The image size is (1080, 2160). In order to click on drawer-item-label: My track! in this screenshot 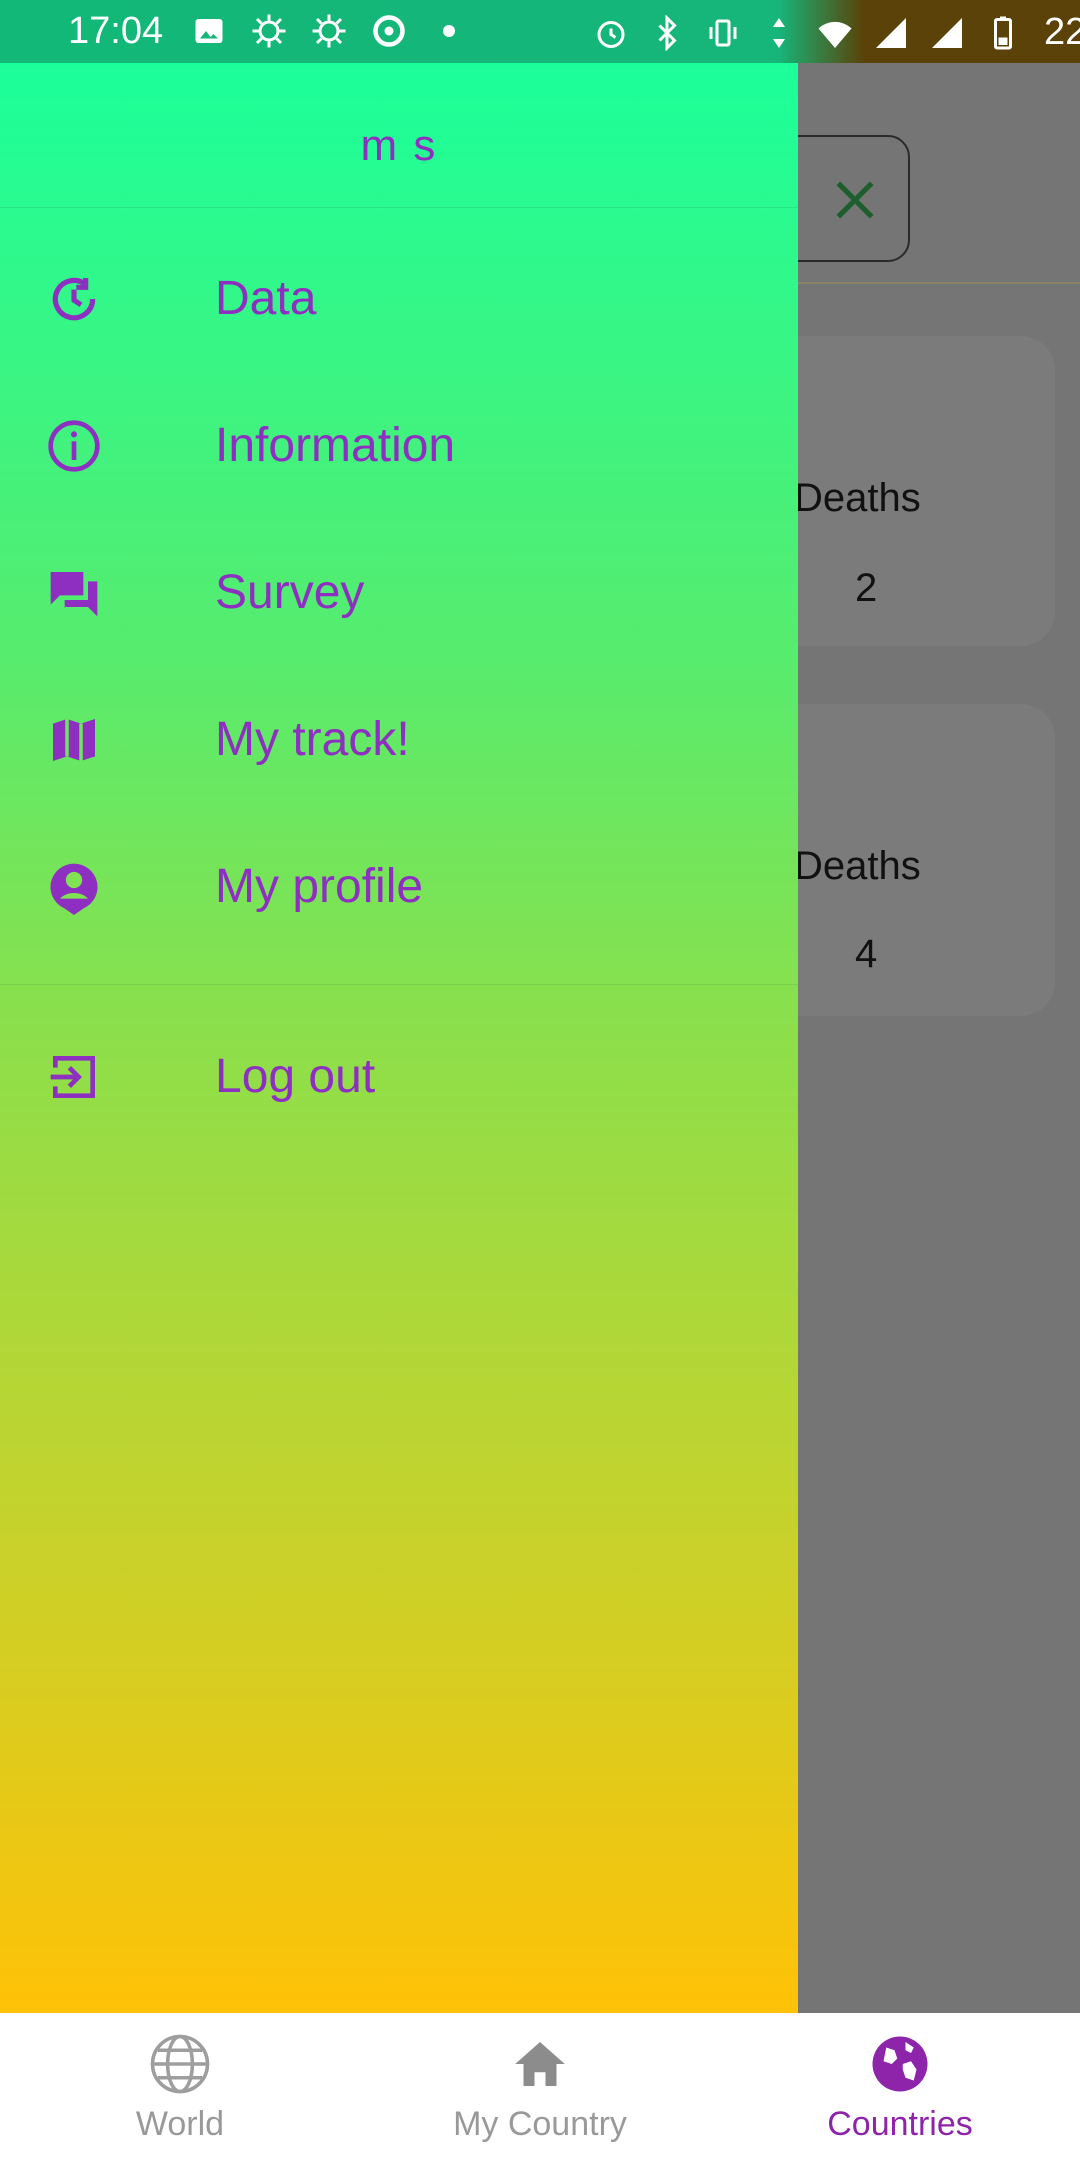, I will do `click(312, 739)`.